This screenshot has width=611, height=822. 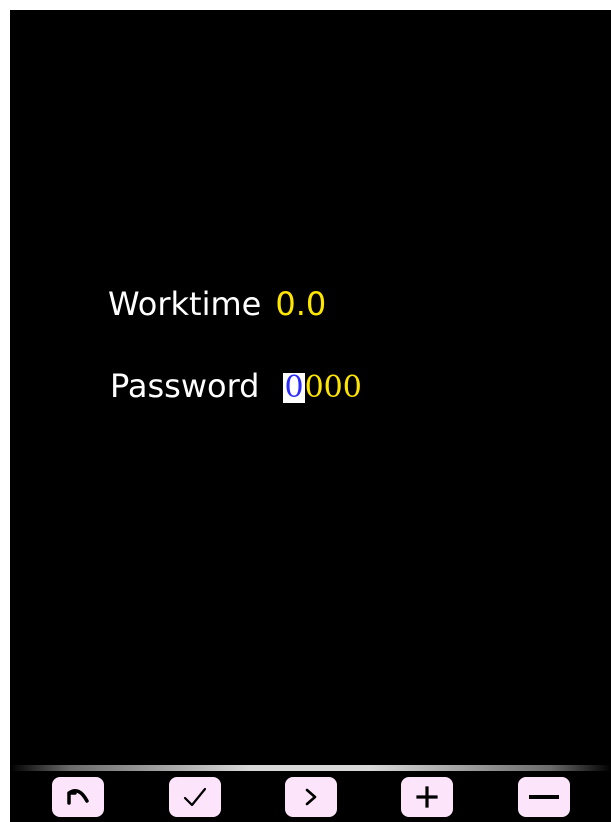 I want to click on back-button, so click(x=78, y=797).